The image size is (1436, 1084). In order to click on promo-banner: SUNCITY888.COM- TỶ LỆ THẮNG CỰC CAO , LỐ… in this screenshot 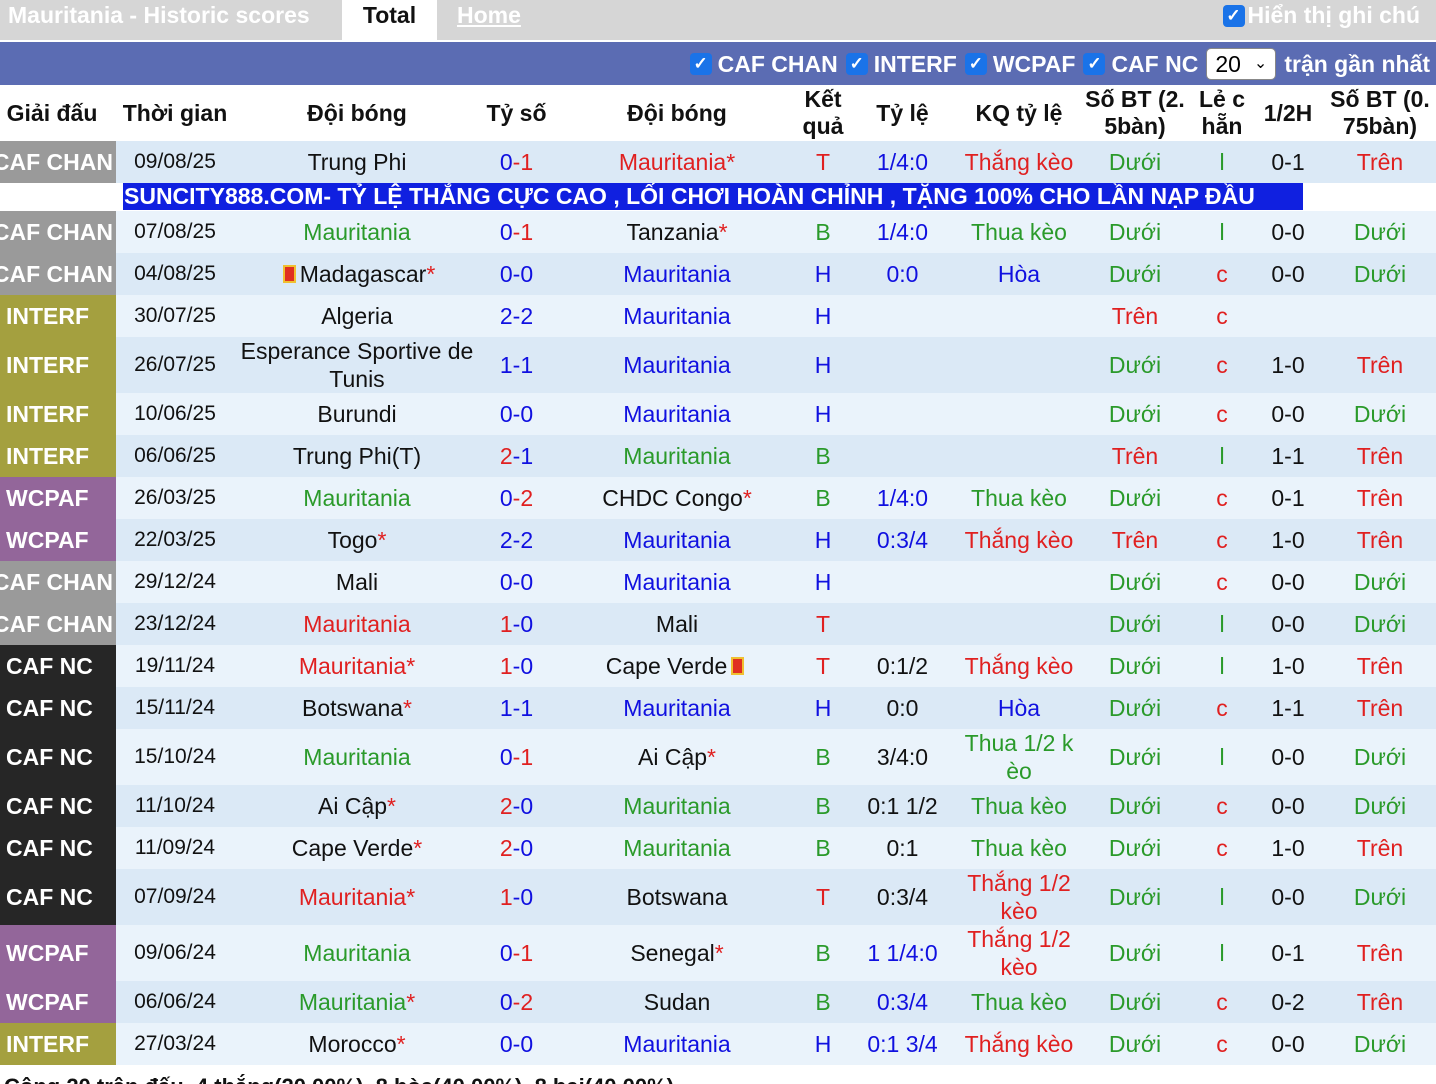, I will do `click(713, 196)`.